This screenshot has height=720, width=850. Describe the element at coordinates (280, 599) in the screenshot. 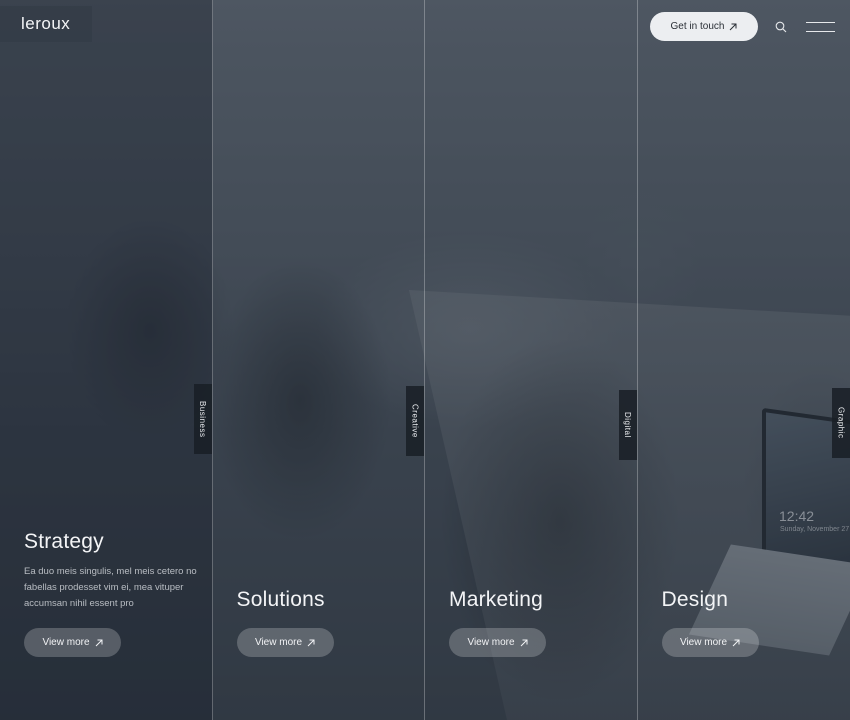

I see `column-title: Solutions` at that location.